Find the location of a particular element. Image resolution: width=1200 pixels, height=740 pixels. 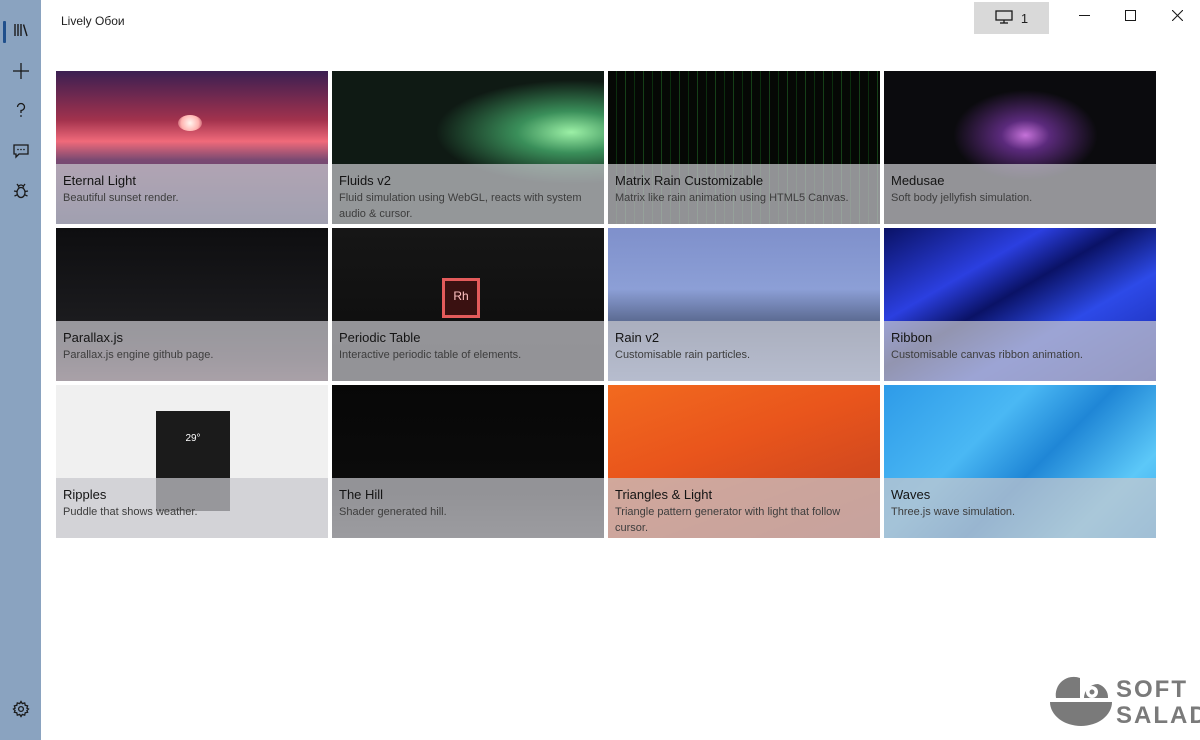

feedback-icon is located at coordinates (21, 153).